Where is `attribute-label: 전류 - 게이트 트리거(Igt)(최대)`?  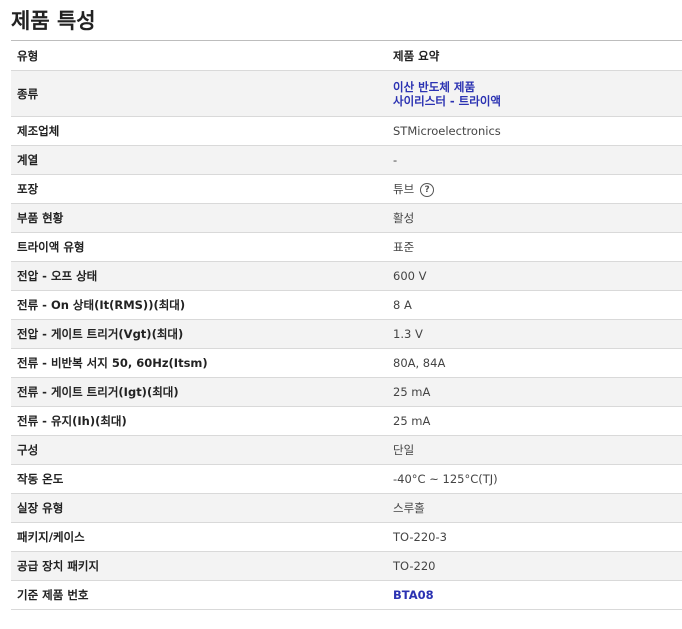 attribute-label: 전류 - 게이트 트리거(Igt)(최대) is located at coordinates (199, 392).